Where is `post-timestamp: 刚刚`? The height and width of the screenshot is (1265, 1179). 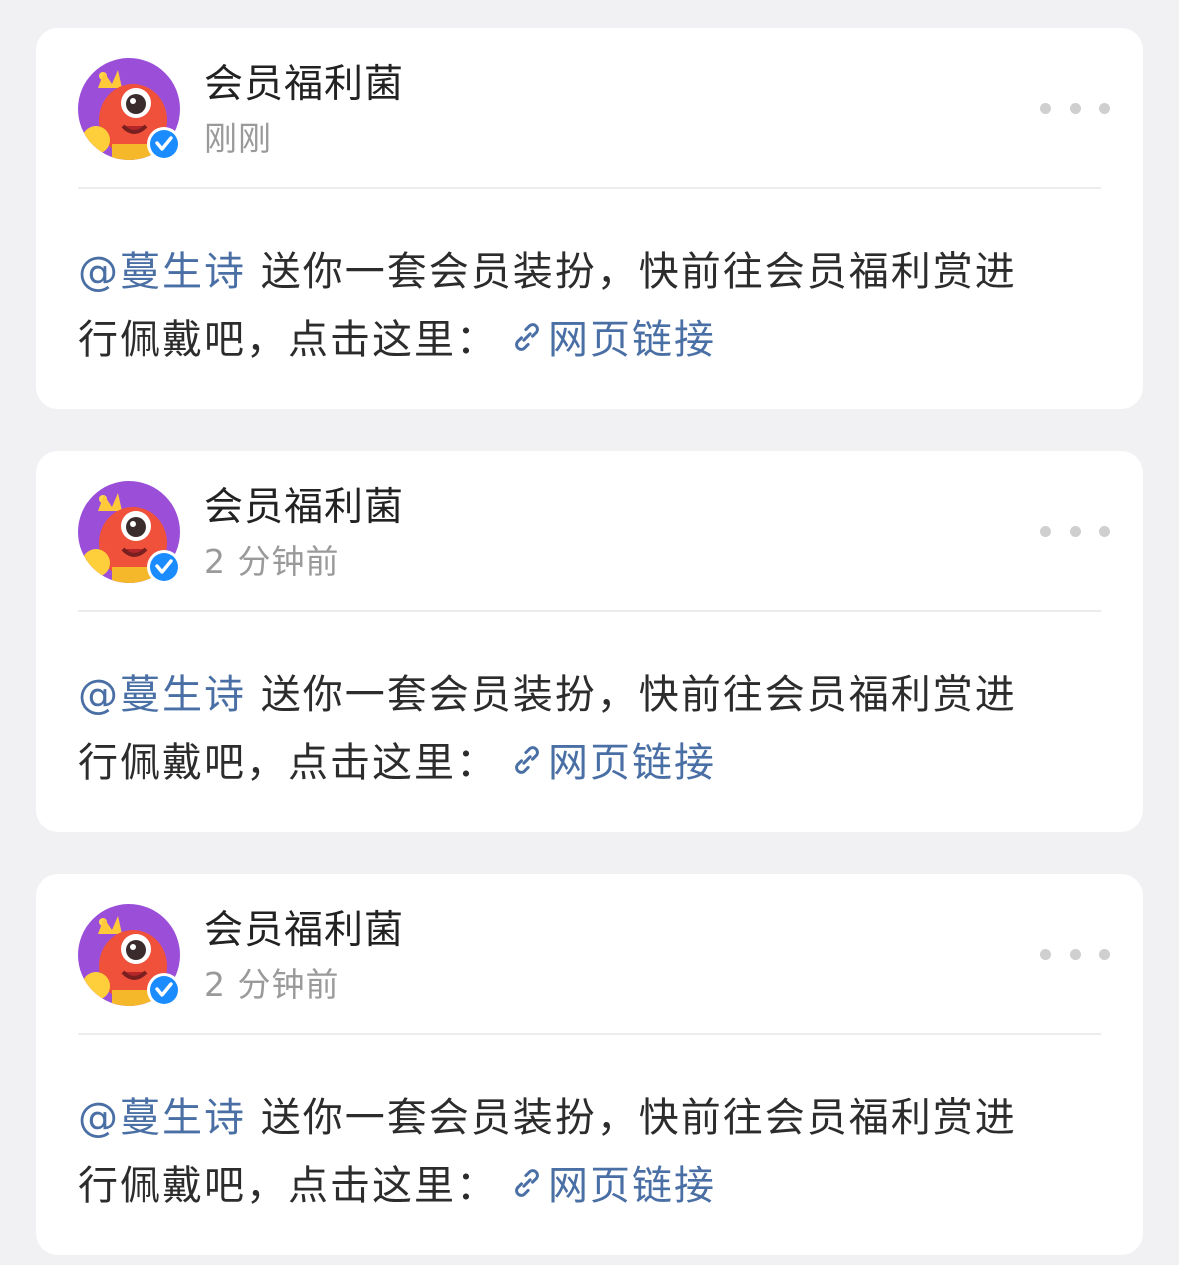 post-timestamp: 刚刚 is located at coordinates (238, 138).